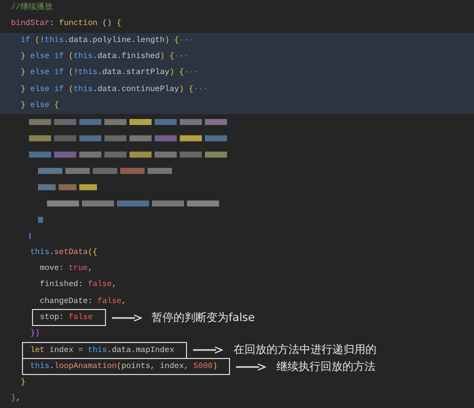  What do you see at coordinates (326, 366) in the screenshot?
I see `annotation-text: 继续执行回放的方法` at bounding box center [326, 366].